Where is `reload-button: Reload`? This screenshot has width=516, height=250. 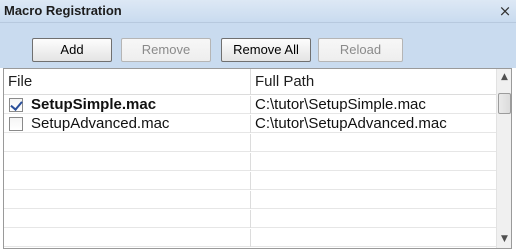 reload-button: Reload is located at coordinates (360, 50).